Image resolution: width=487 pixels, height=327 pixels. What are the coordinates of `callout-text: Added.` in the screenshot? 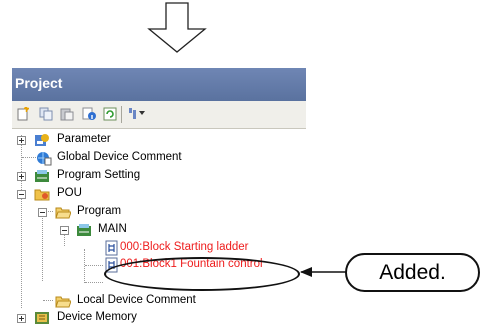 It's located at (412, 272).